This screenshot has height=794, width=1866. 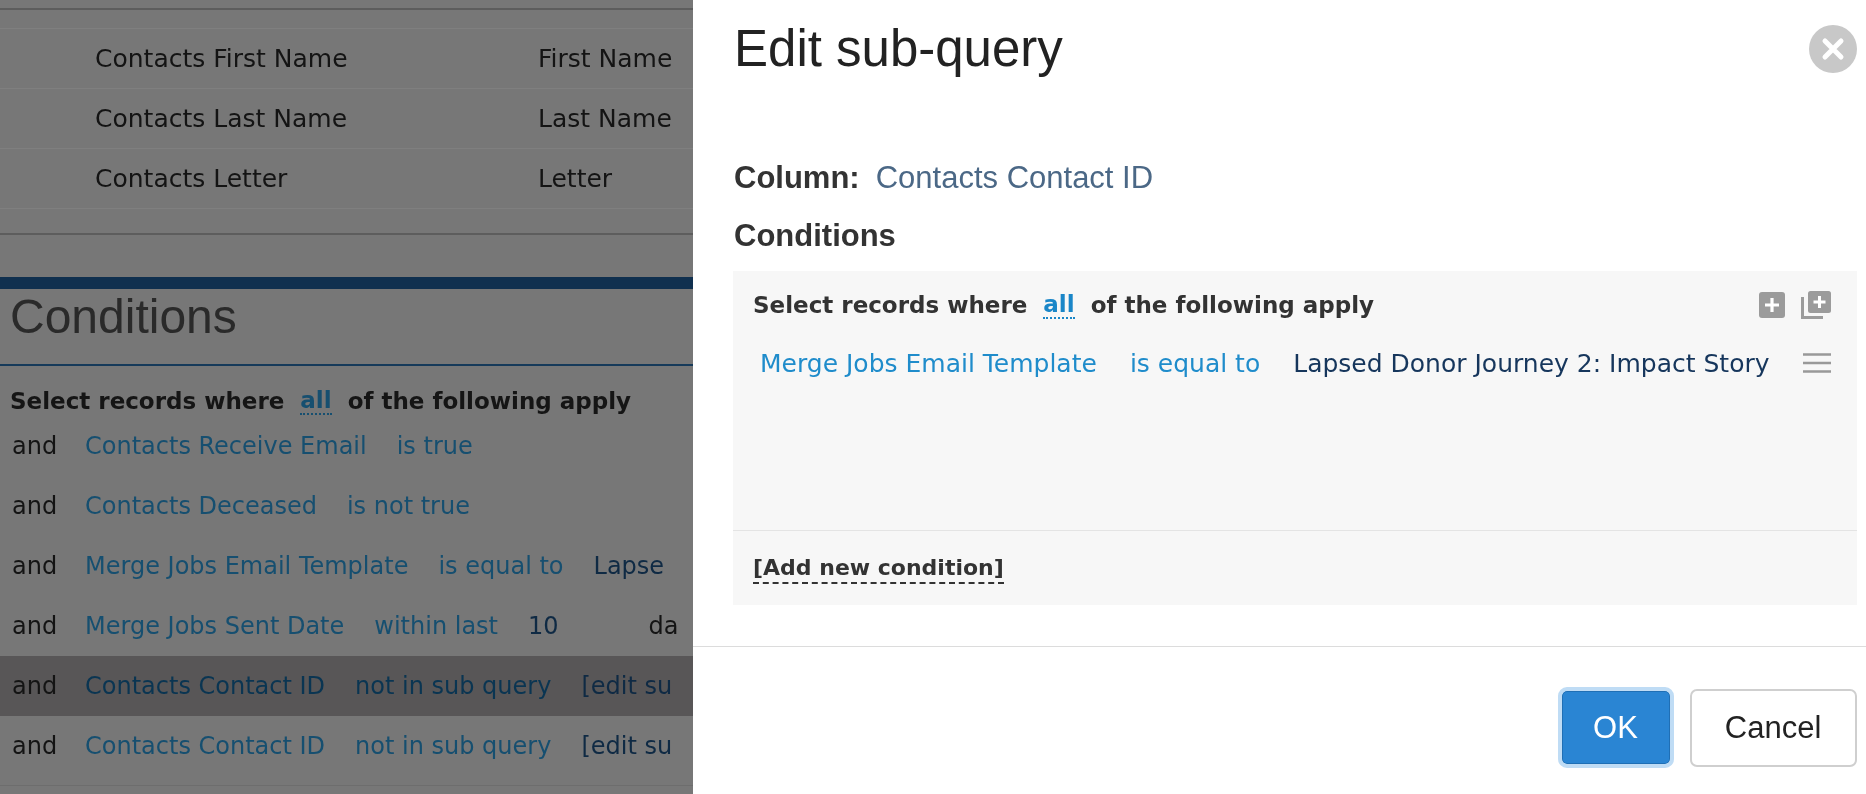 I want to click on section-heading: Conditions, so click(x=123, y=317).